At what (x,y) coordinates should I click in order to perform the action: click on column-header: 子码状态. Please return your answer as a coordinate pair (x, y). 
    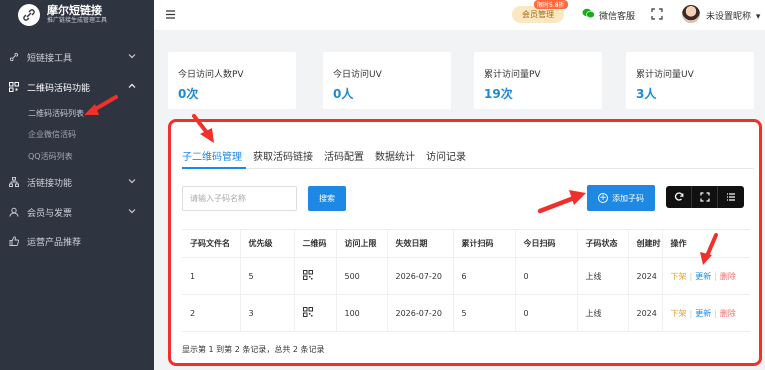
    Looking at the image, I should click on (602, 243).